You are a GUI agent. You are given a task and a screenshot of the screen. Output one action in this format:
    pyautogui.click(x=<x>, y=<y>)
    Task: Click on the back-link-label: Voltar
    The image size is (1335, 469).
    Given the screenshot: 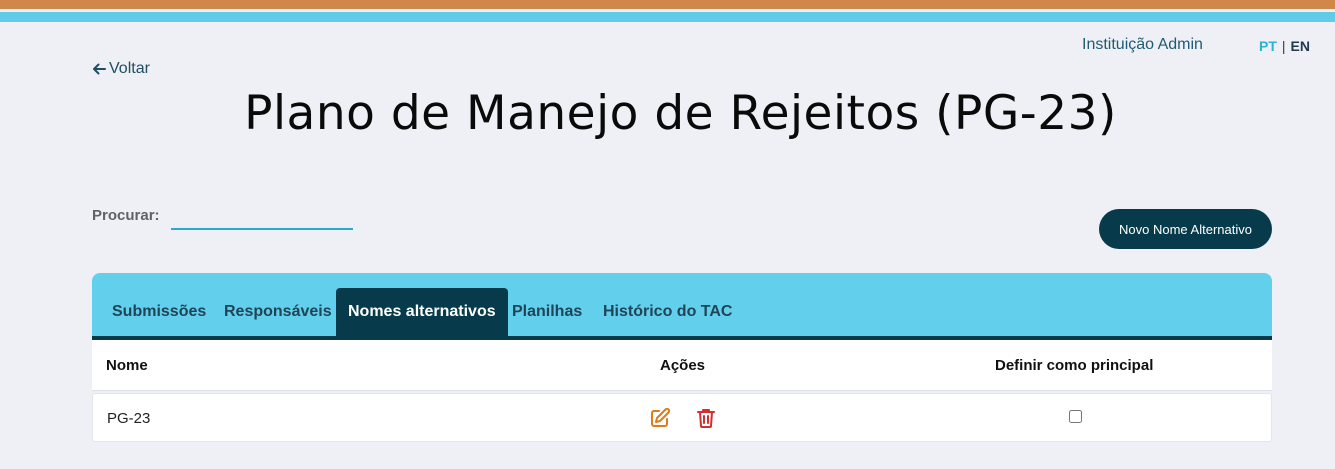 What is the action you would take?
    pyautogui.click(x=129, y=68)
    